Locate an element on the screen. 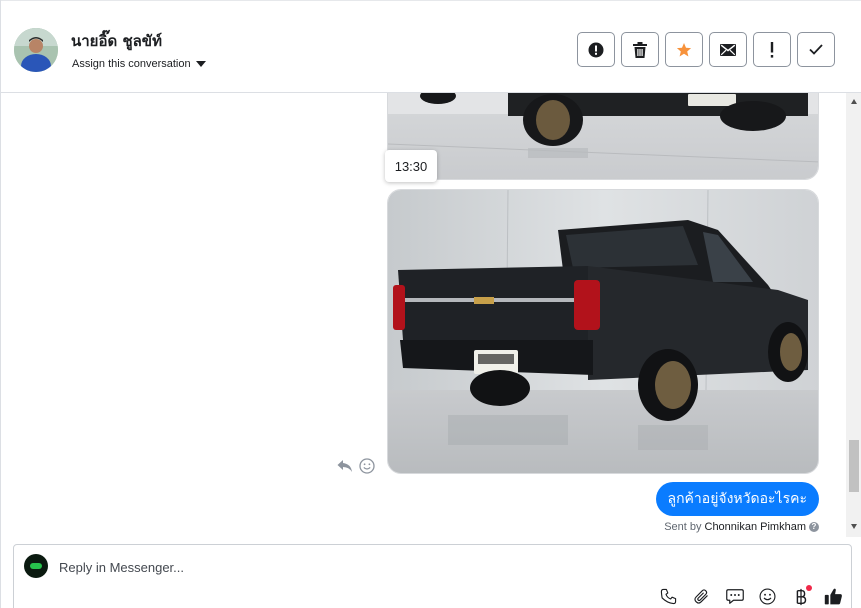 This screenshot has height=608, width=861. star-button is located at coordinates (684, 49).